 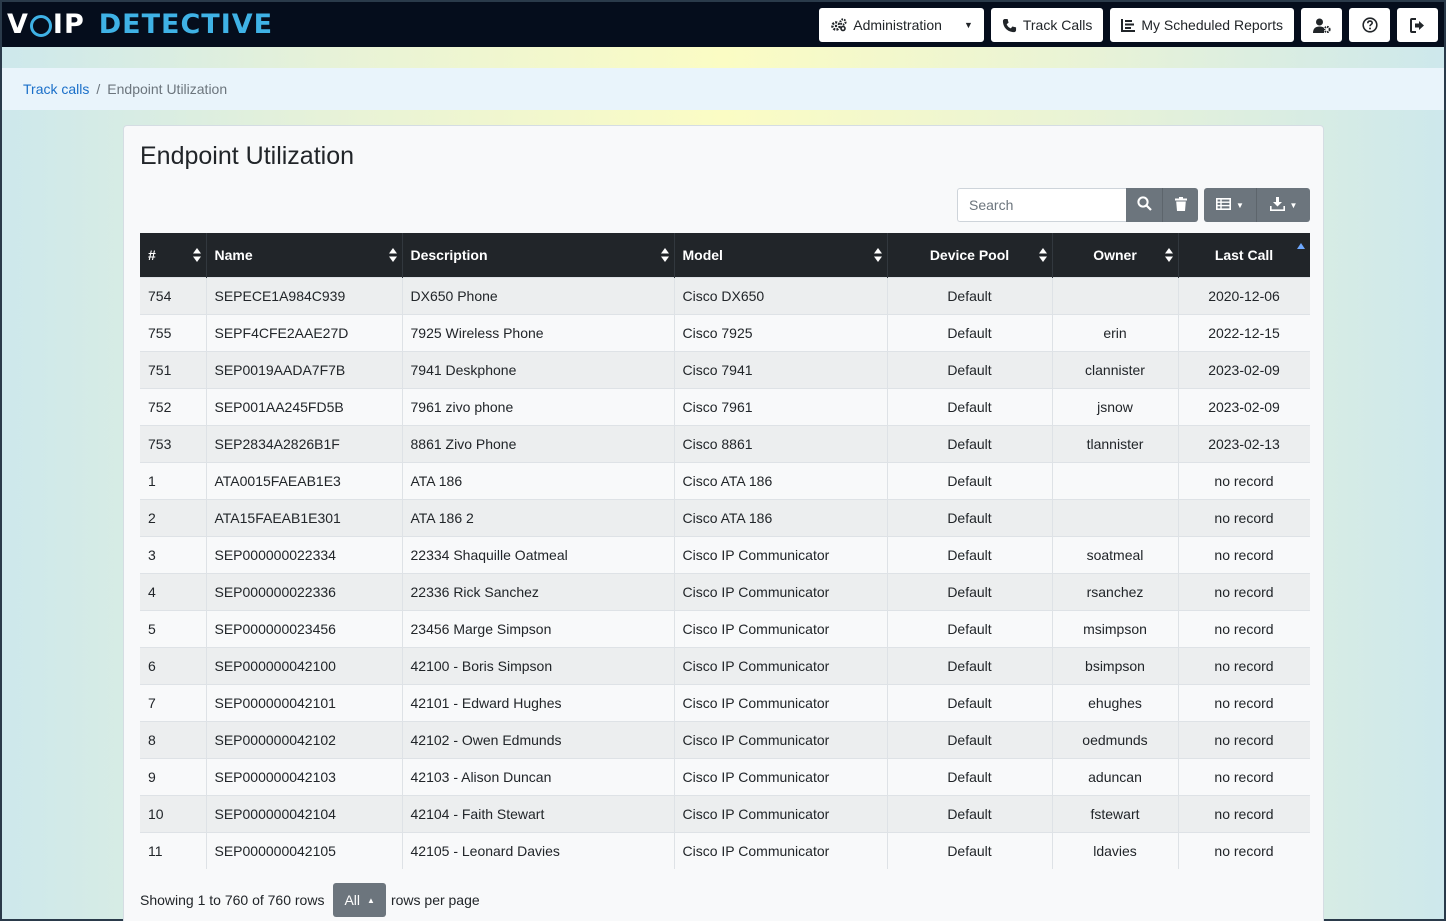 What do you see at coordinates (173, 255) in the screenshot?
I see `column-header-number: #` at bounding box center [173, 255].